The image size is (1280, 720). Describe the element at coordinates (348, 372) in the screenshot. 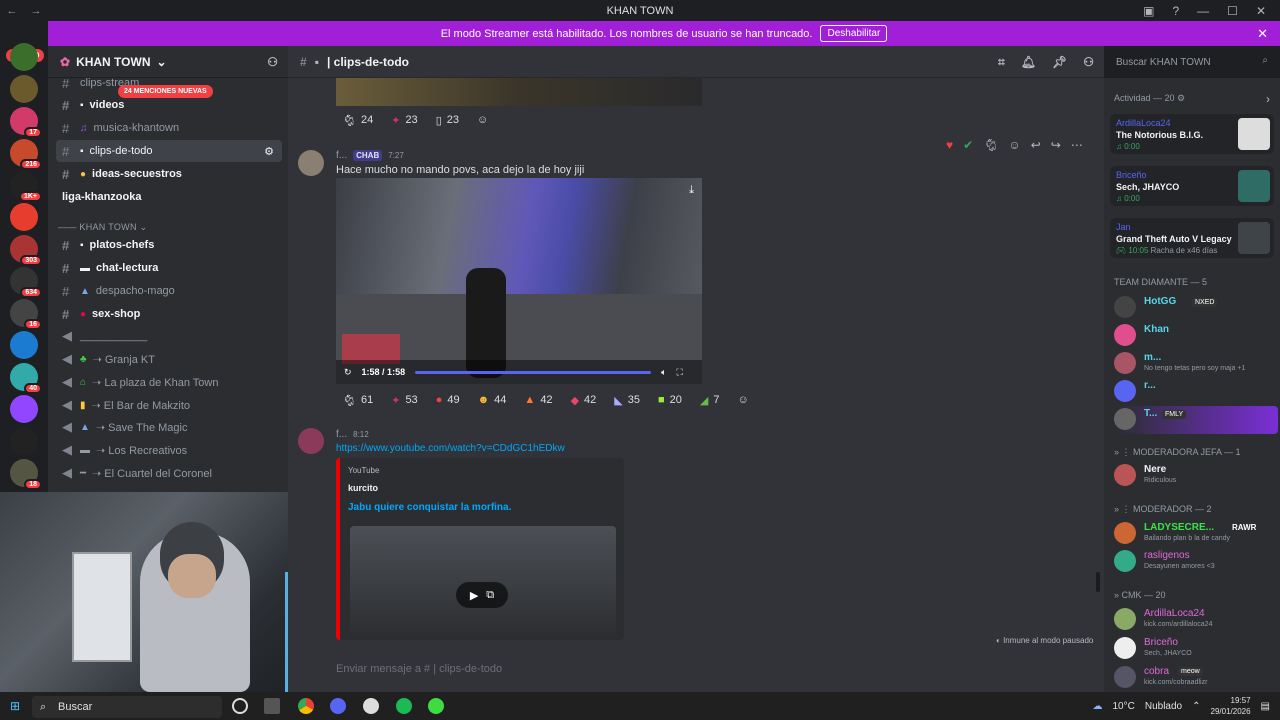

I see `replay-icon: ↻` at that location.